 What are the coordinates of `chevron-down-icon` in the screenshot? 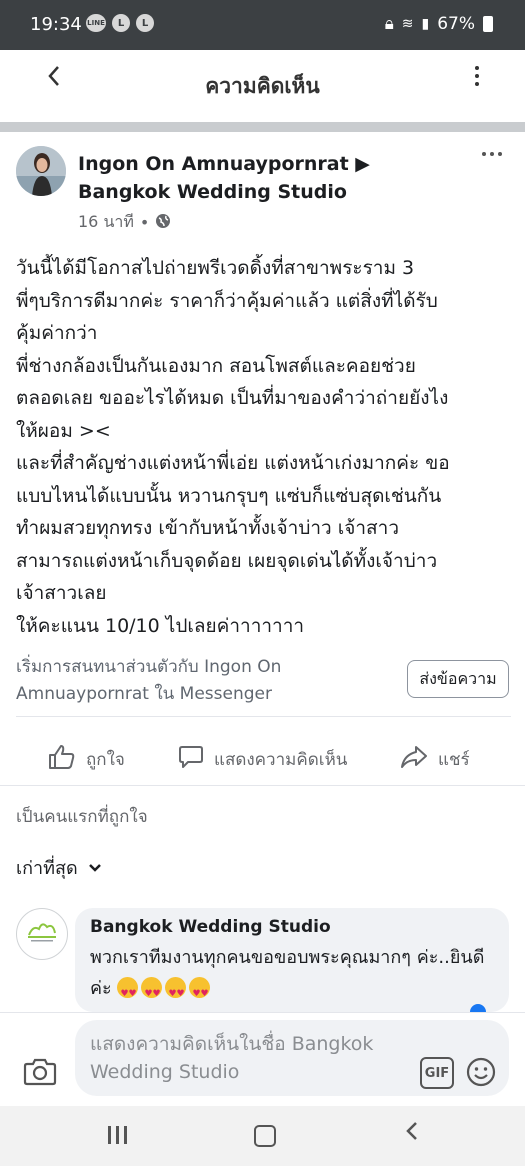 It's located at (95, 867).